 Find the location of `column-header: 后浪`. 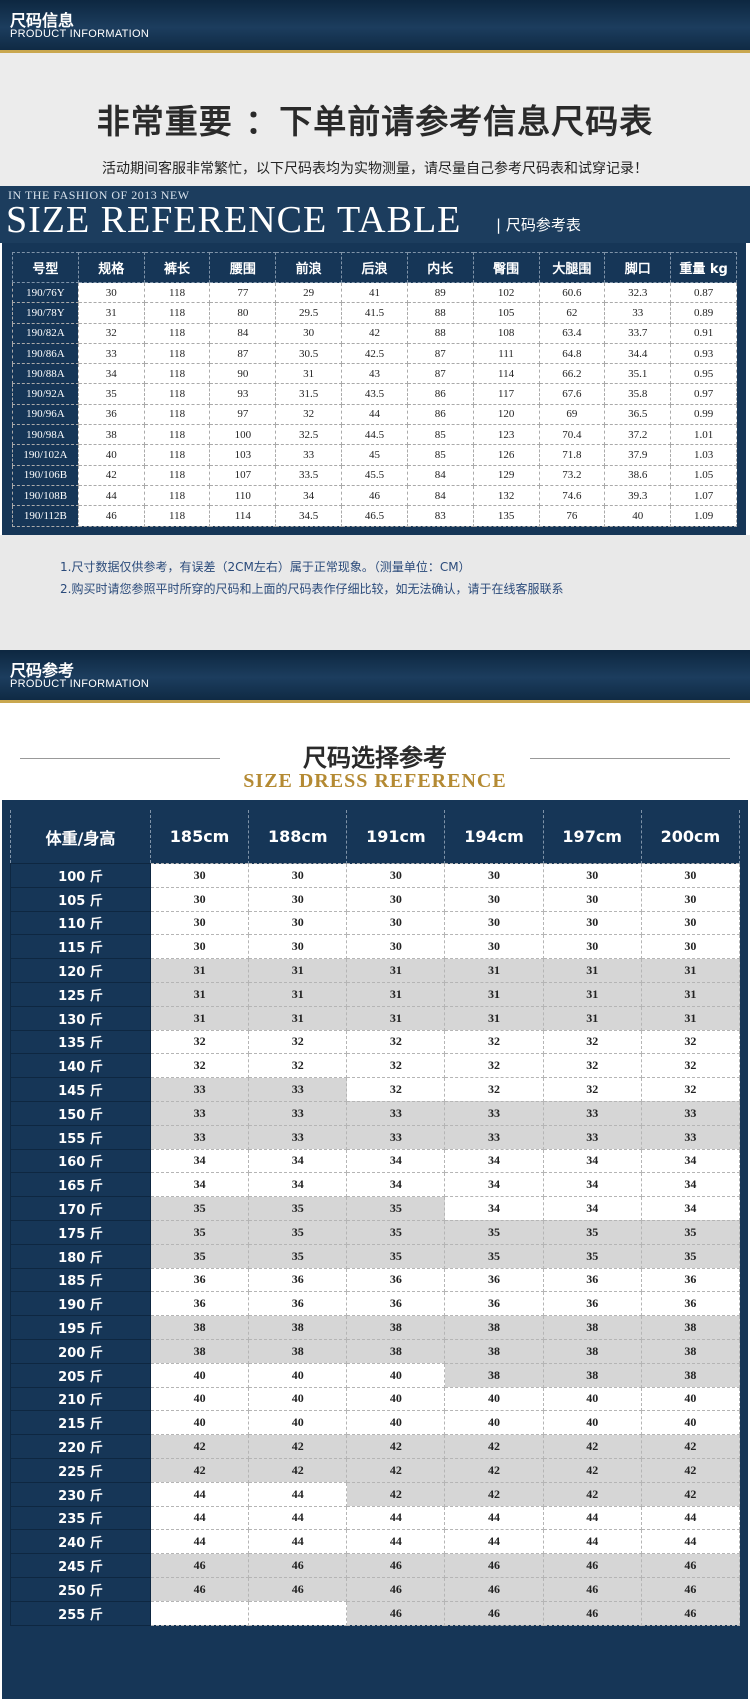

column-header: 后浪 is located at coordinates (374, 267).